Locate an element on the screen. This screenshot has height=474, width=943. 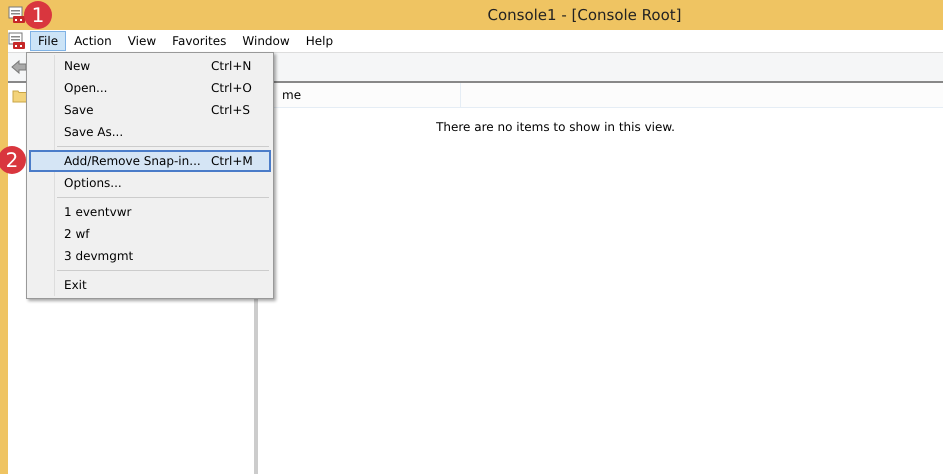
menu-bar-item: Action is located at coordinates (93, 41).